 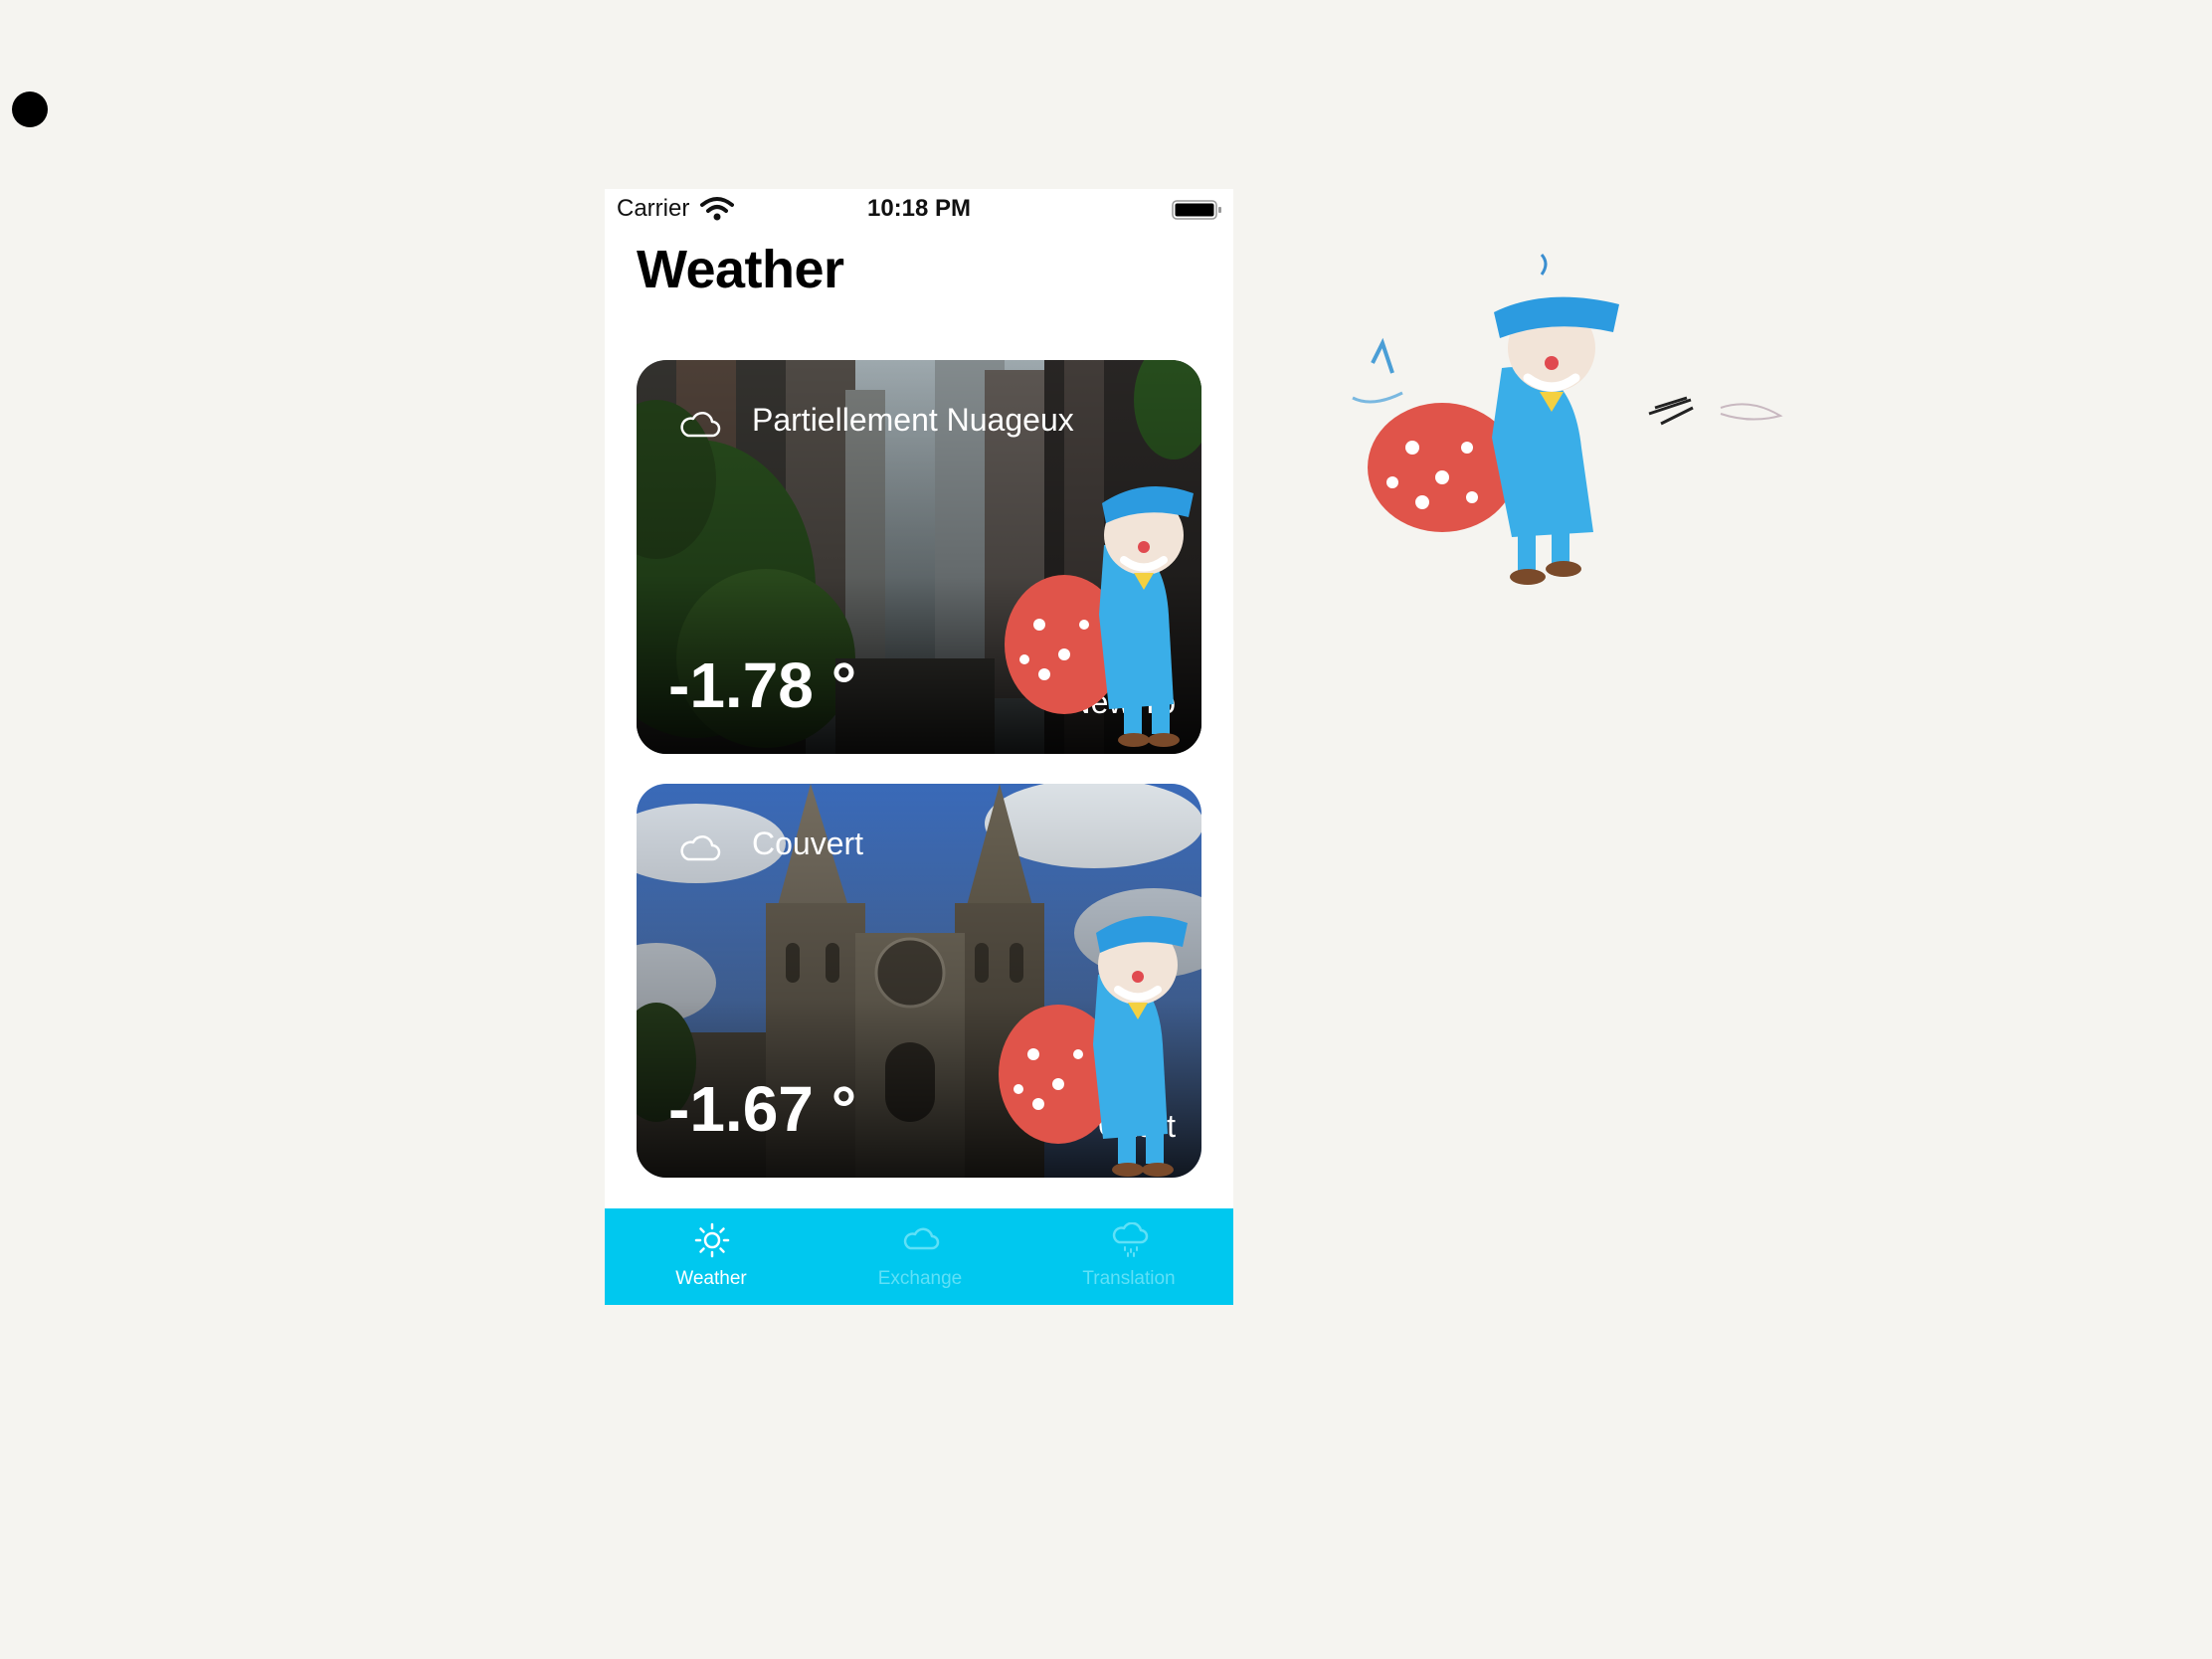 I want to click on mascot-illustration, so click(x=1567, y=419).